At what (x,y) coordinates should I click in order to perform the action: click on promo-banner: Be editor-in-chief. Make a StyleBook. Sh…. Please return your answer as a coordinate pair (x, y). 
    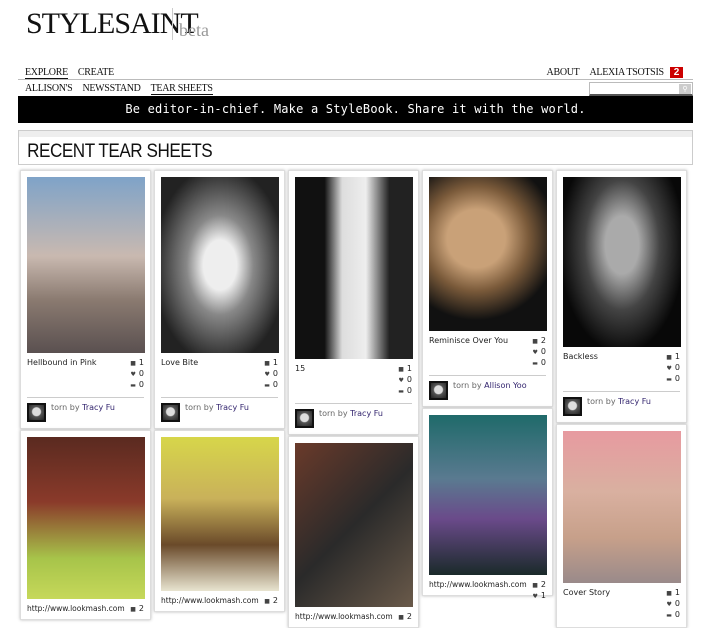
    Looking at the image, I should click on (355, 109).